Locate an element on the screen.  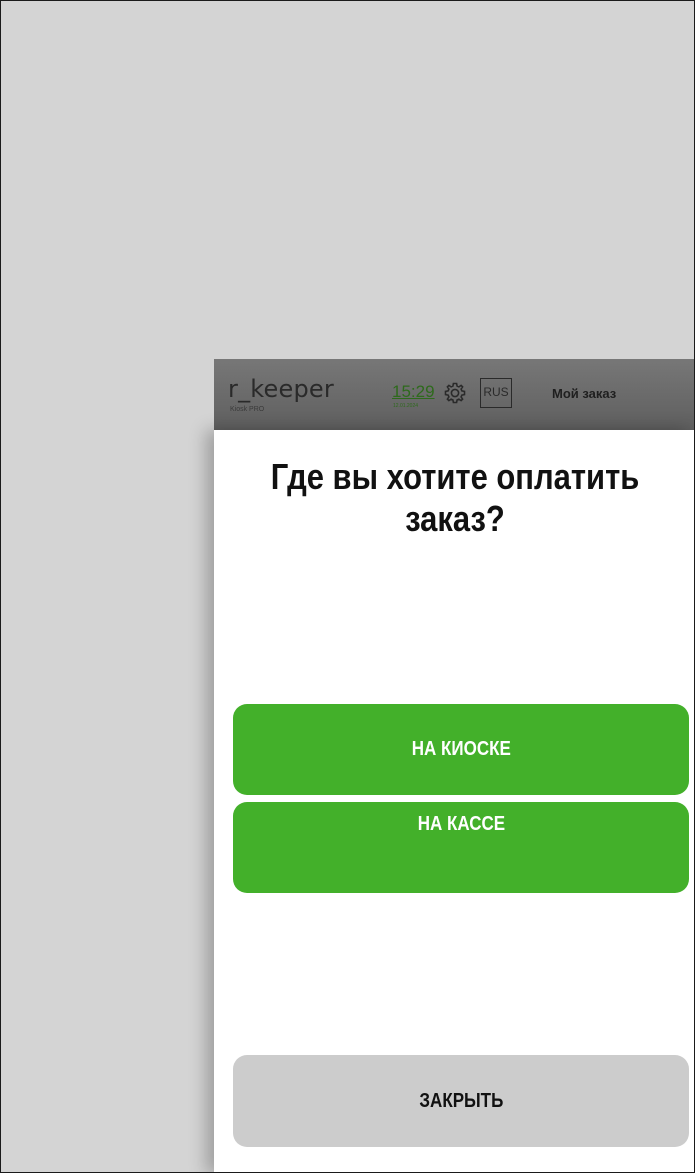
app-logo-subtitle: Kiosk PRO is located at coordinates (247, 409).